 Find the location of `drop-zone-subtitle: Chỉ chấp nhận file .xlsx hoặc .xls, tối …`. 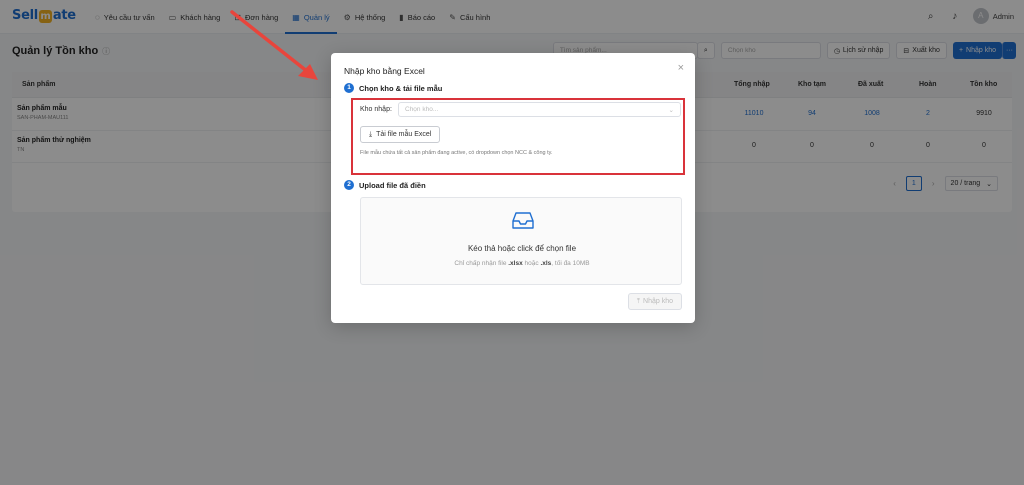

drop-zone-subtitle: Chỉ chấp nhận file .xlsx hoặc .xls, tối … is located at coordinates (522, 263).